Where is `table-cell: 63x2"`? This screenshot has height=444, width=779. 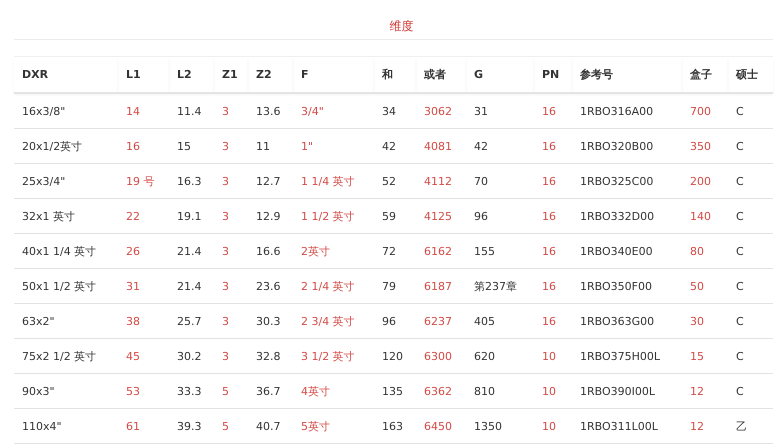 table-cell: 63x2" is located at coordinates (66, 321).